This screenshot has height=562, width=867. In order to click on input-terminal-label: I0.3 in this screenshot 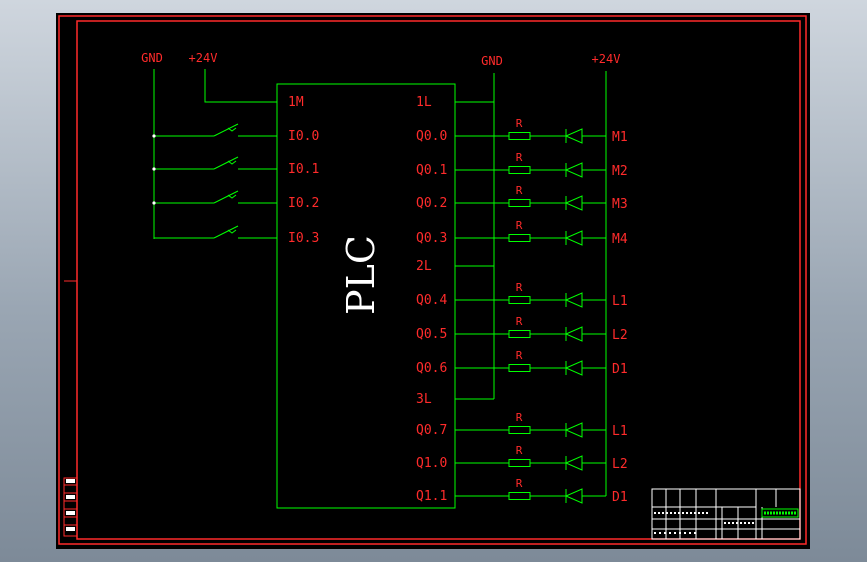, I will do `click(303, 238)`.